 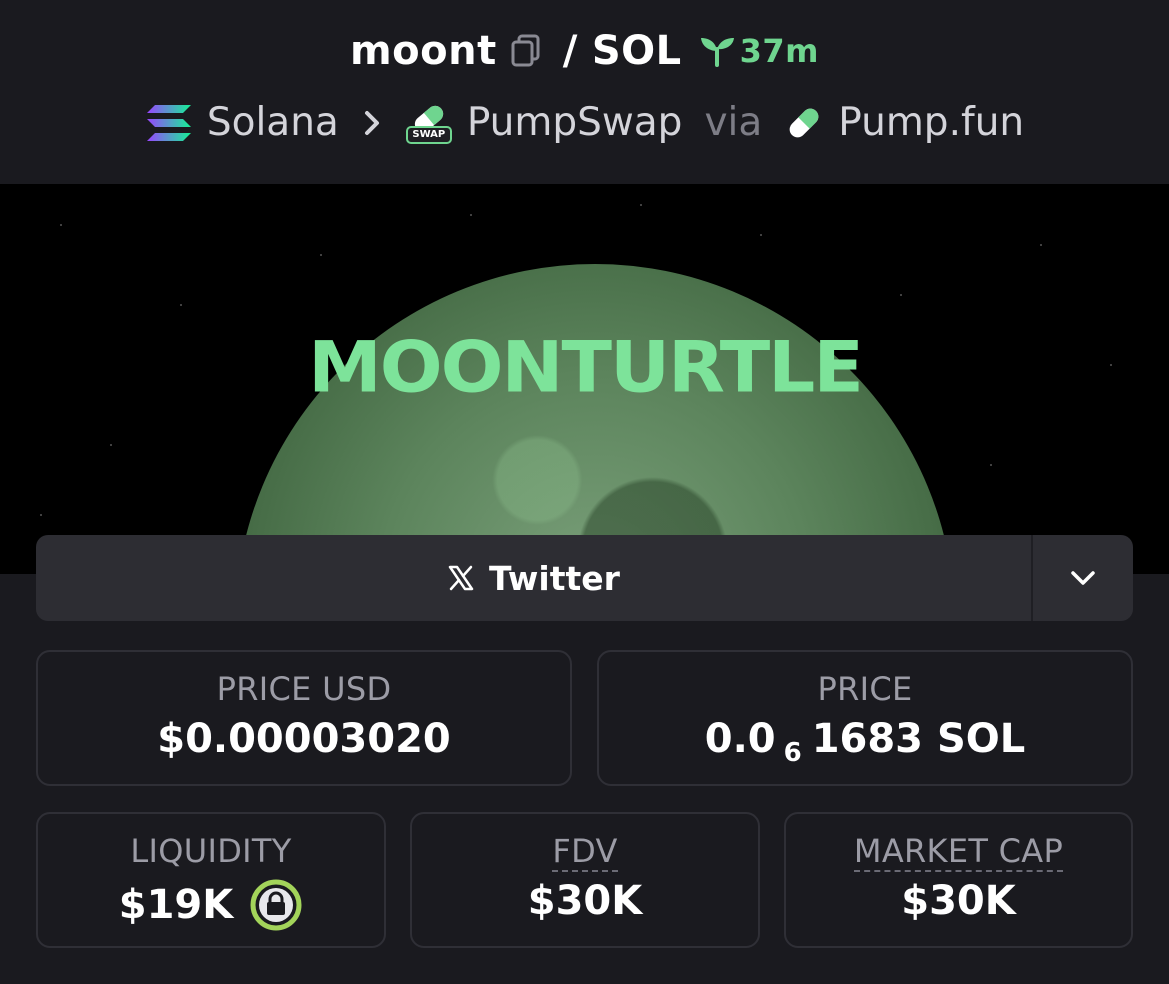 What do you see at coordinates (554, 578) in the screenshot?
I see `twitter-label: Twitter` at bounding box center [554, 578].